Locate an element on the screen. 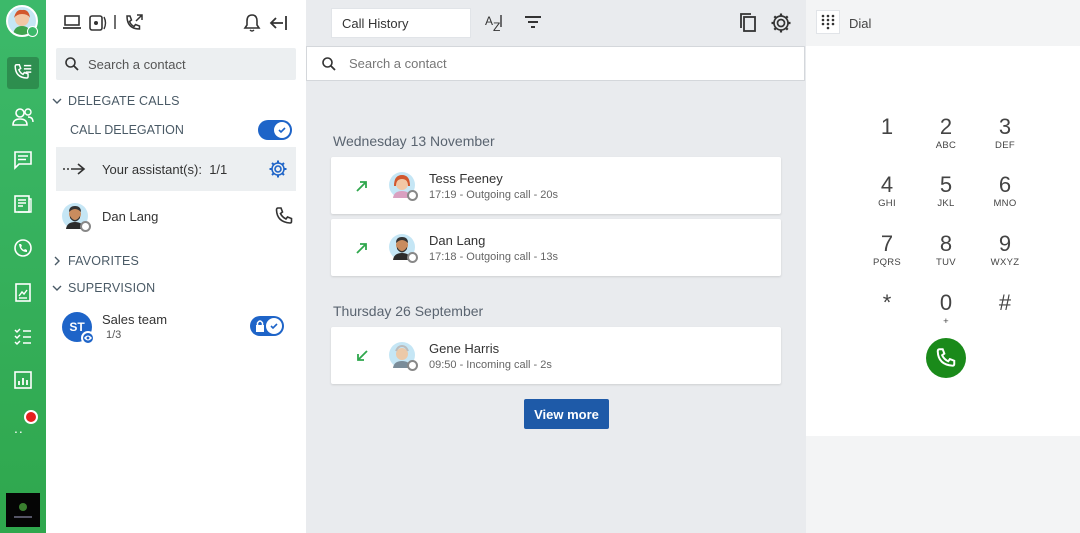 This screenshot has width=1080, height=533. gear-icon is located at coordinates (278, 169).